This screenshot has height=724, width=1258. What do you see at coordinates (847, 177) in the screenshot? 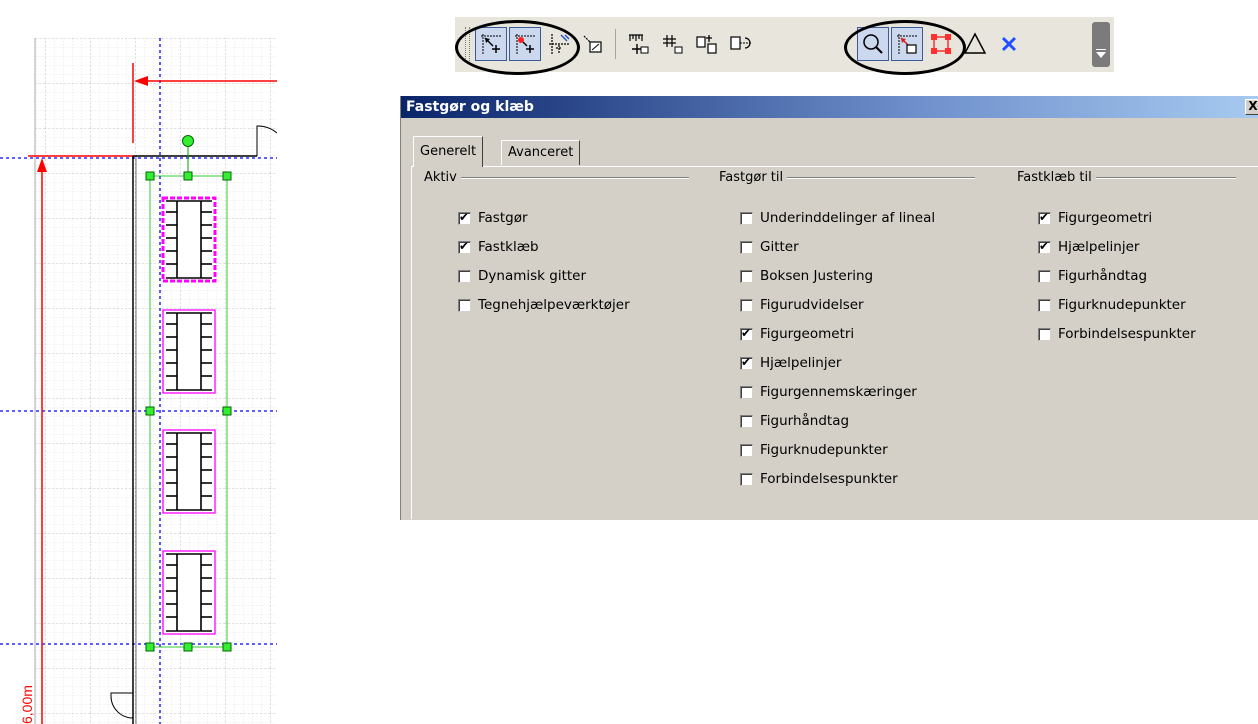
I see `group-fastgor-til: Fastgør til` at bounding box center [847, 177].